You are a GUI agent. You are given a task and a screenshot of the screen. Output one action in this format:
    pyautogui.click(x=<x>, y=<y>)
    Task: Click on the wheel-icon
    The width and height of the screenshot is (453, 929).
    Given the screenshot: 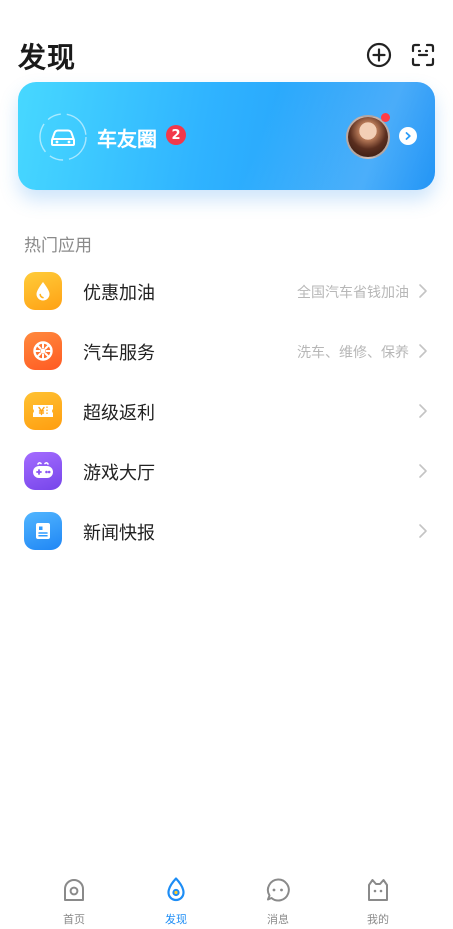 What is the action you would take?
    pyautogui.click(x=43, y=351)
    